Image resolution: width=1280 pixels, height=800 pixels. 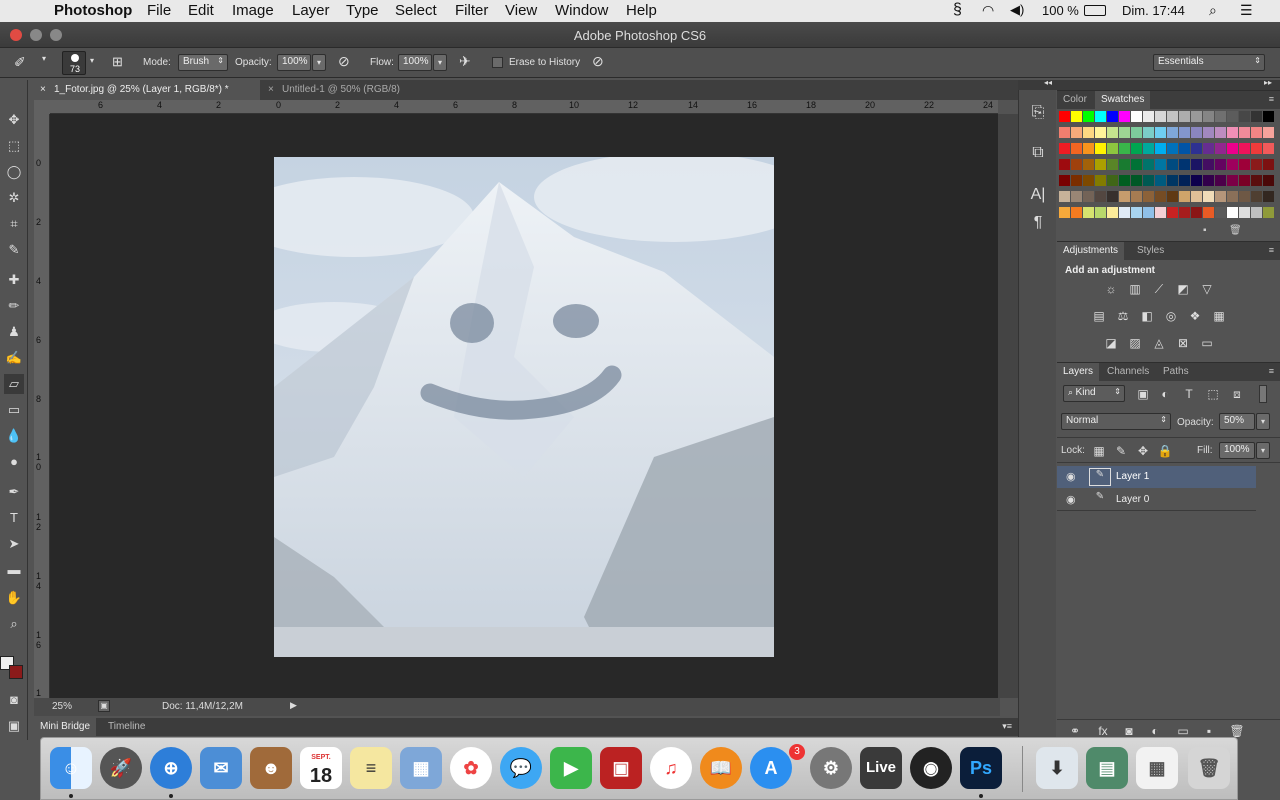 What do you see at coordinates (357, 90) in the screenshot?
I see `tab-untitled-1: × Untitled-1 @ 50% (RGB/8)` at bounding box center [357, 90].